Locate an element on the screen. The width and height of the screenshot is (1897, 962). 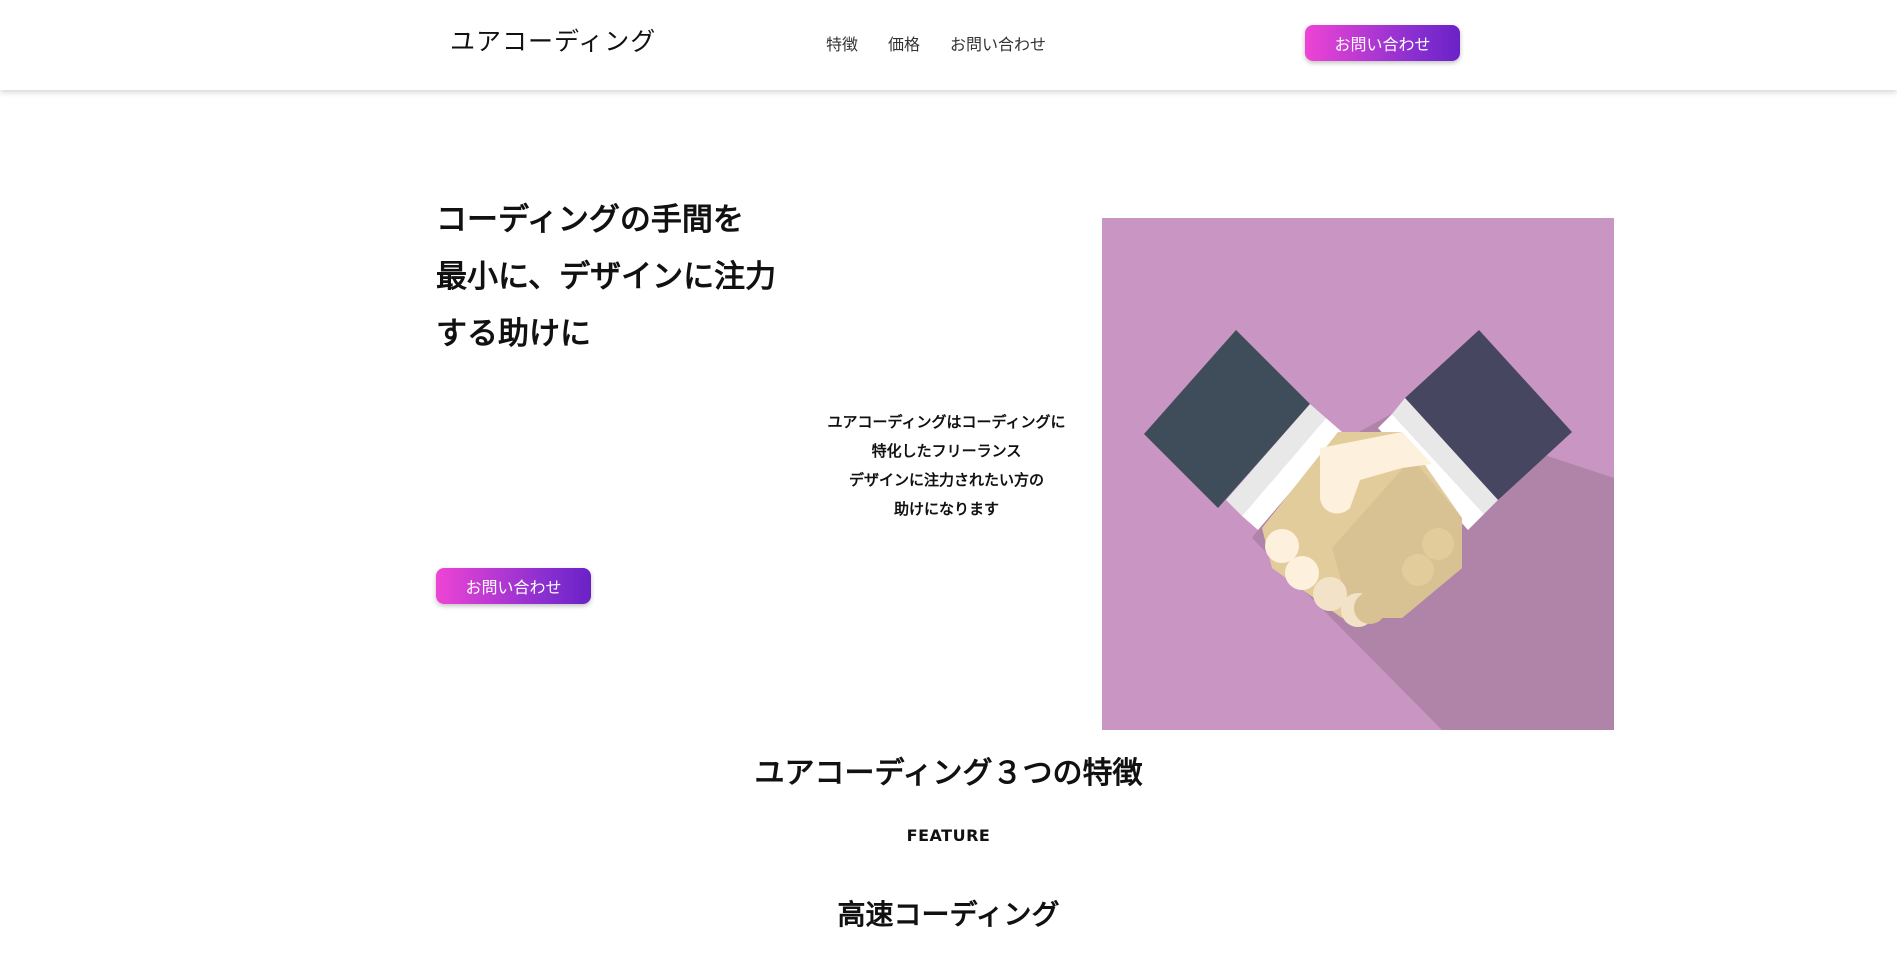
hero-description-line: 特化したフリーランス is located at coordinates (946, 451).